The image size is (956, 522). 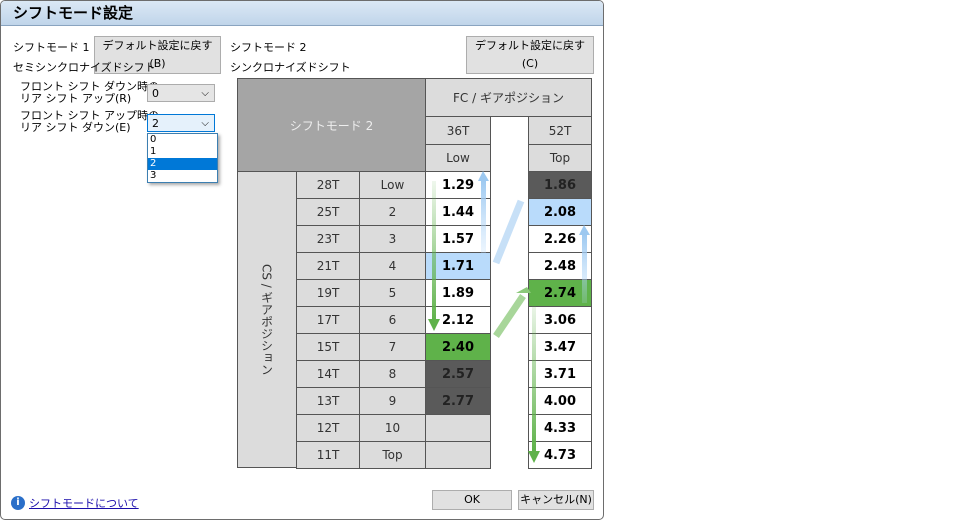 What do you see at coordinates (508, 232) in the screenshot?
I see `cross-arrow-blue` at bounding box center [508, 232].